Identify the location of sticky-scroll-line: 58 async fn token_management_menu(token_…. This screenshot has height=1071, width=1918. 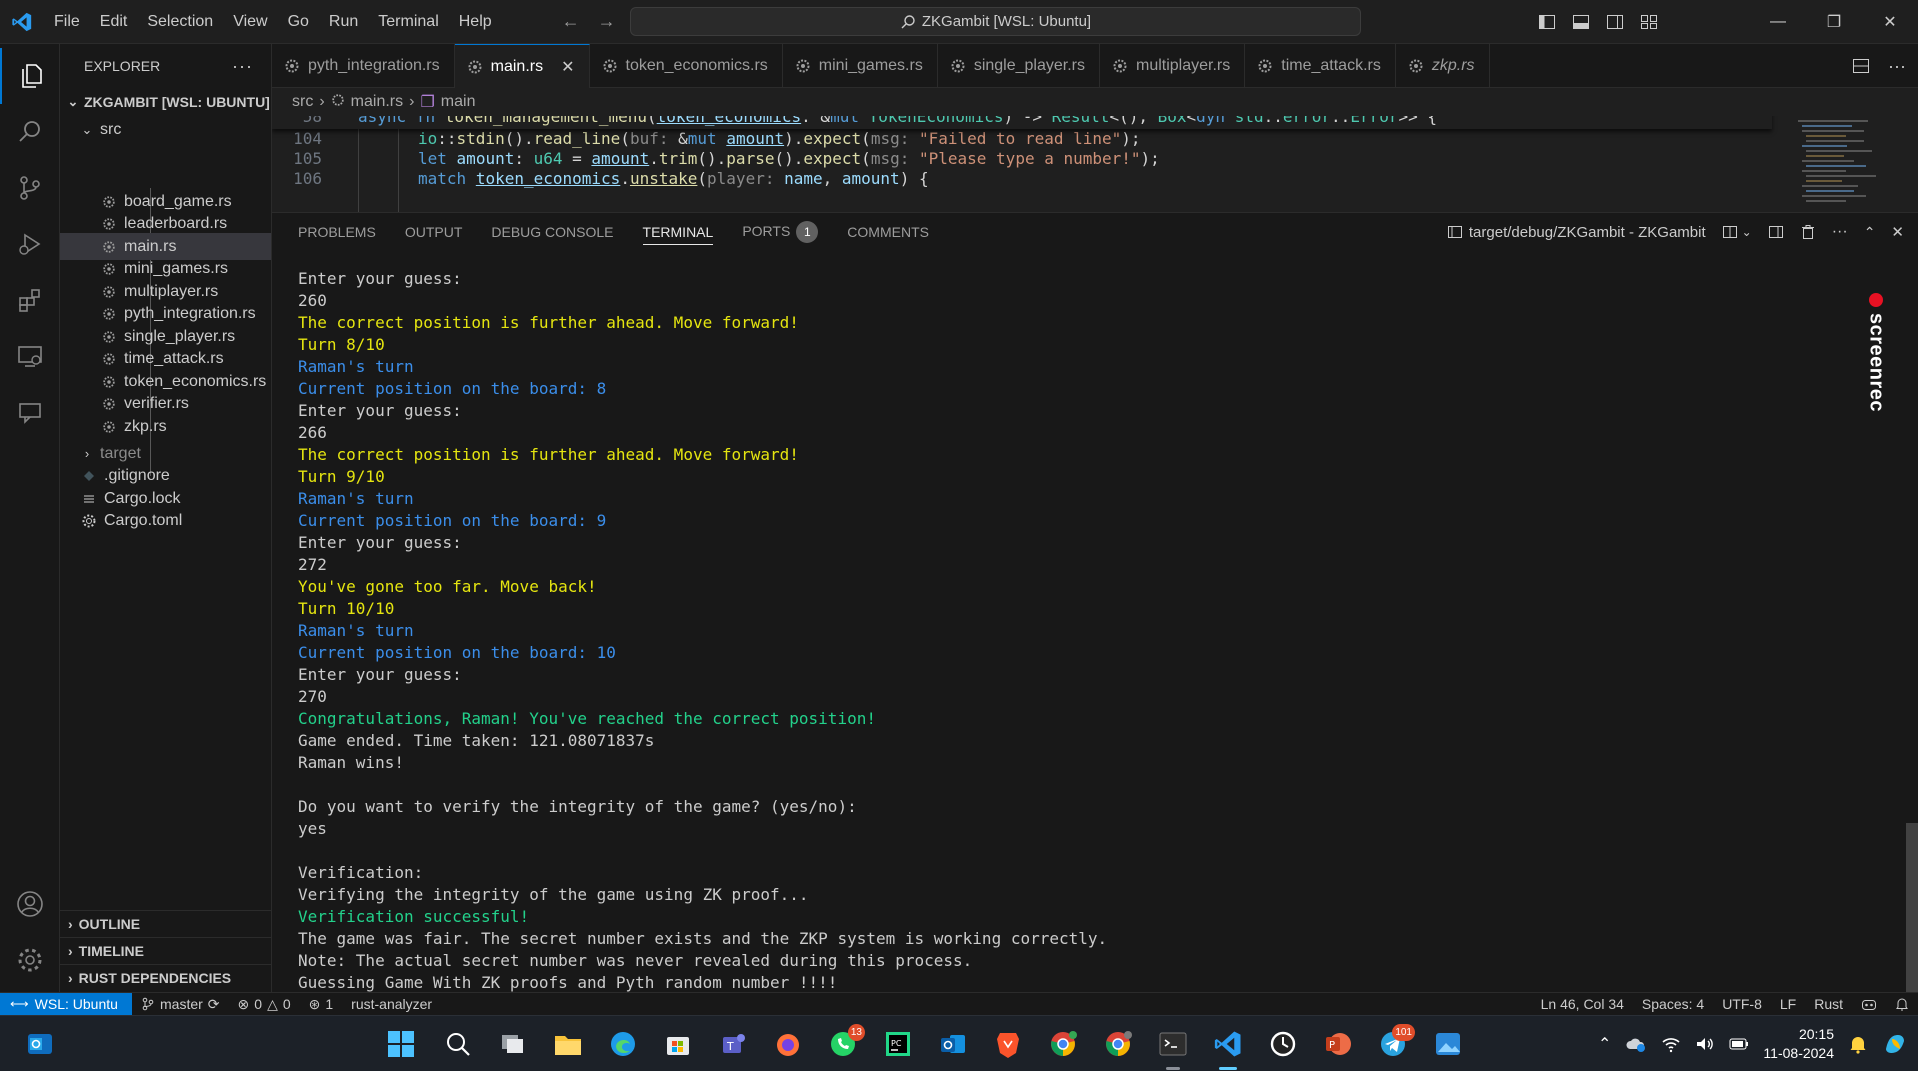
(1022, 122).